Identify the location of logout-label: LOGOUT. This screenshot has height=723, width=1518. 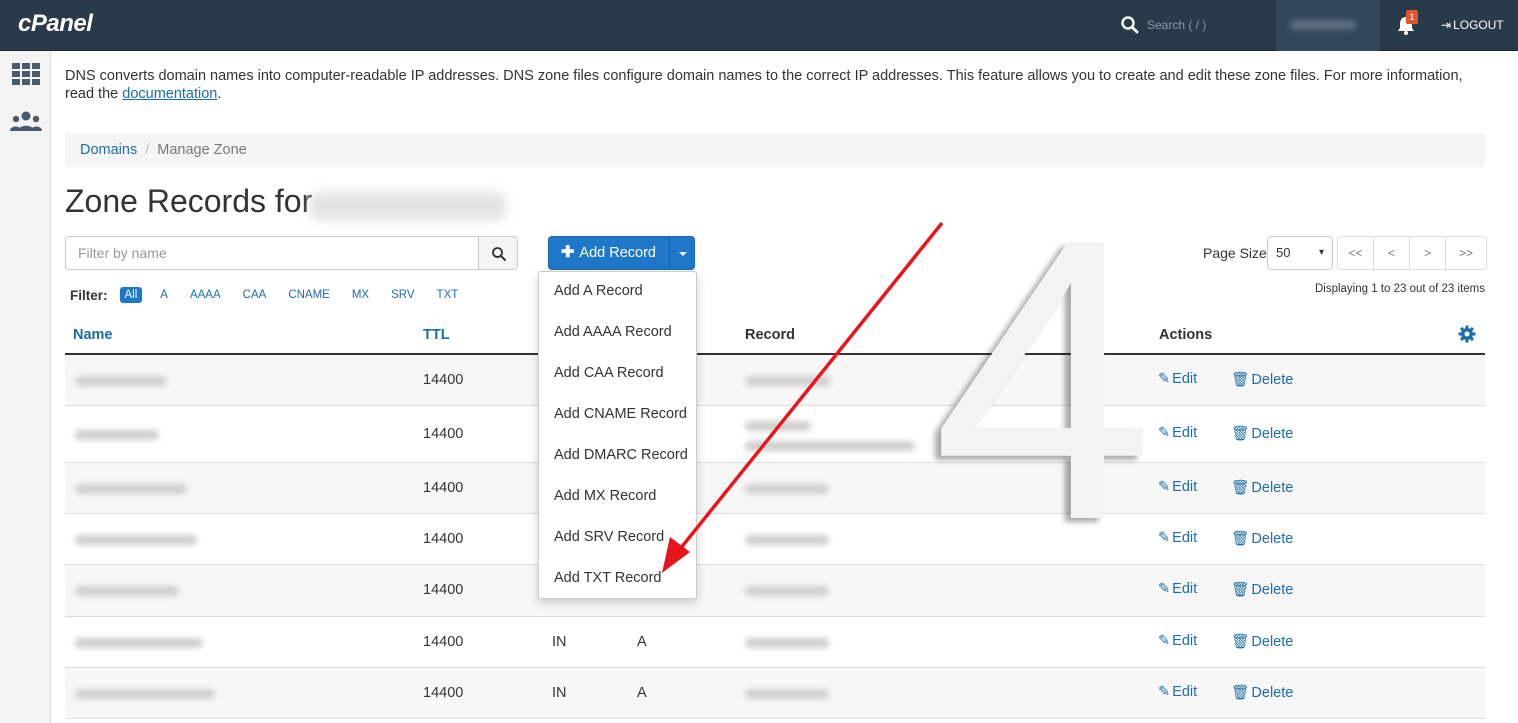
(1478, 25).